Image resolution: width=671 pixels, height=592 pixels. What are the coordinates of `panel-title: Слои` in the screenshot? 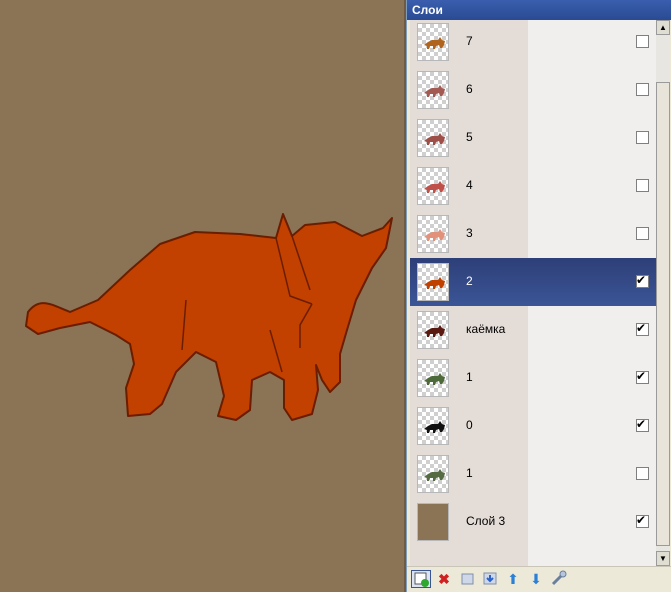 It's located at (427, 10).